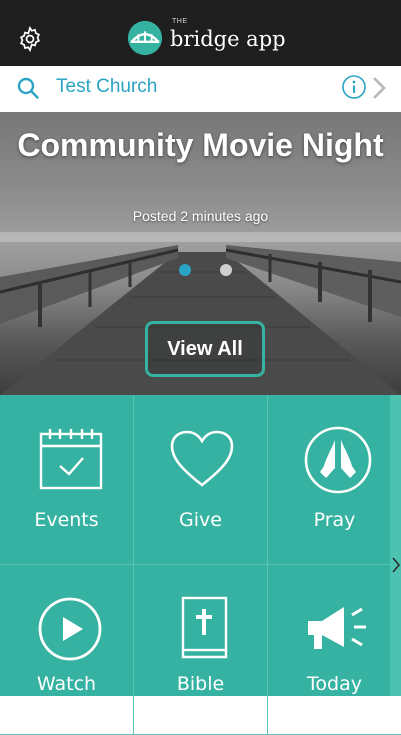  I want to click on app-header: THE bridge app, so click(200, 33).